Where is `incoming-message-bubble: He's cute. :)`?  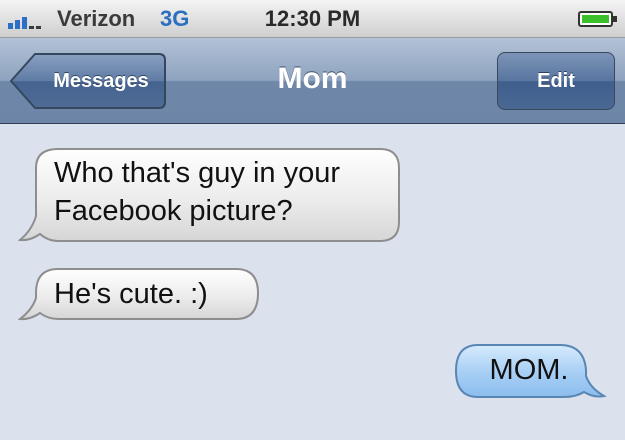 incoming-message-bubble: He's cute. :) is located at coordinates (140, 295).